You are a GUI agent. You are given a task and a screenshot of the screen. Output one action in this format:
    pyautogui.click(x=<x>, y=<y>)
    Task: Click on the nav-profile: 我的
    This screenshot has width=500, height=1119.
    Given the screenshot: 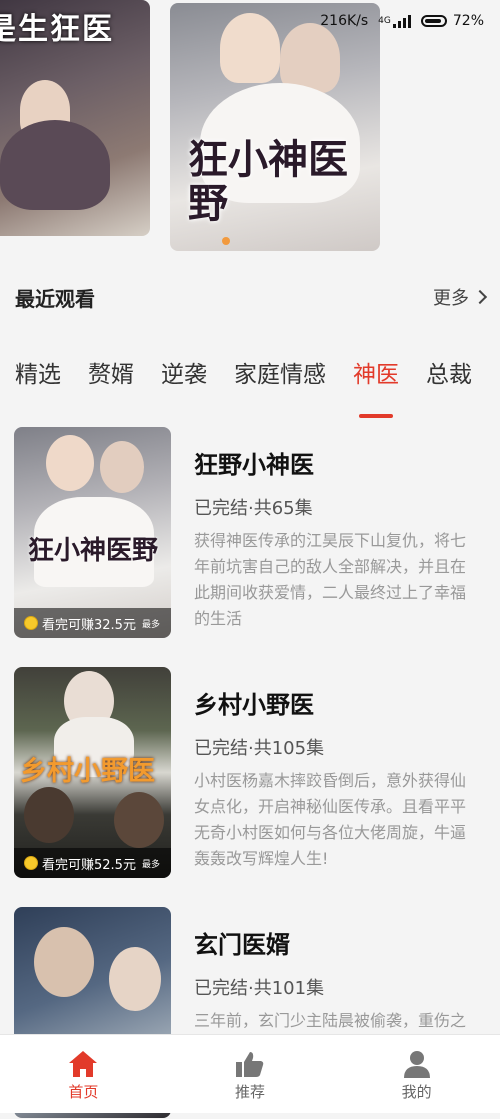 What is the action you would take?
    pyautogui.click(x=416, y=1074)
    